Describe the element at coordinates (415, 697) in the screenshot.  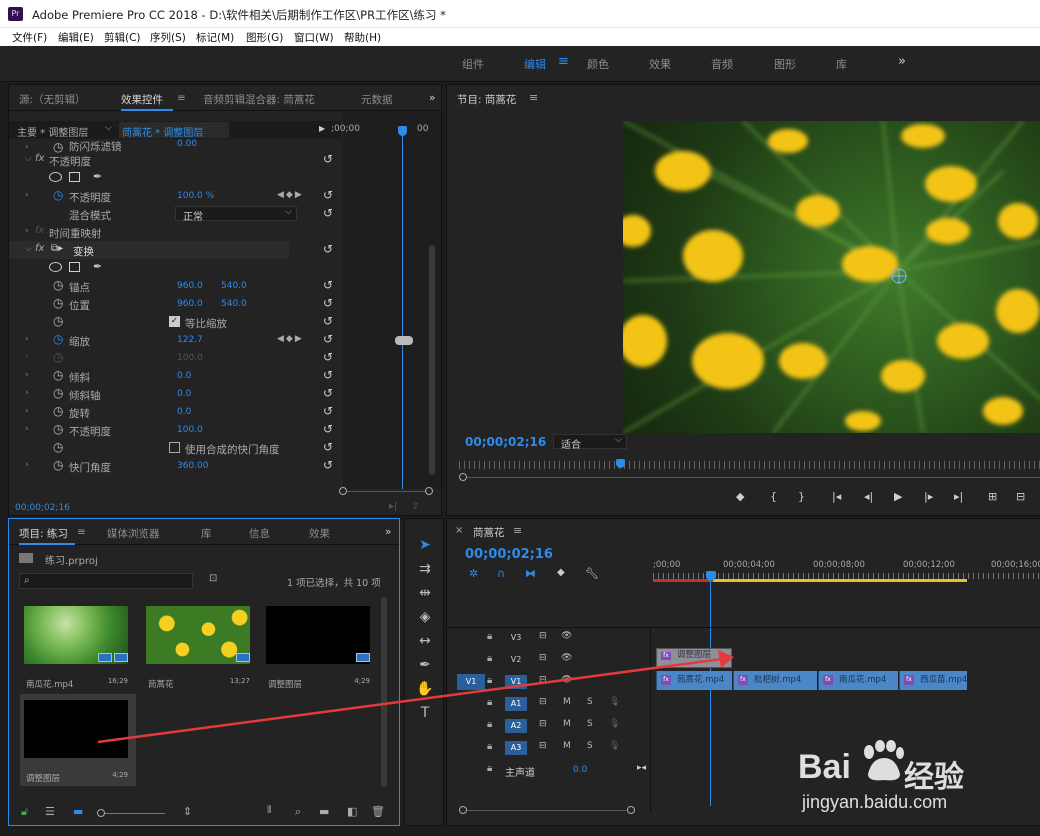
I see `drag-annotation-arrow` at that location.